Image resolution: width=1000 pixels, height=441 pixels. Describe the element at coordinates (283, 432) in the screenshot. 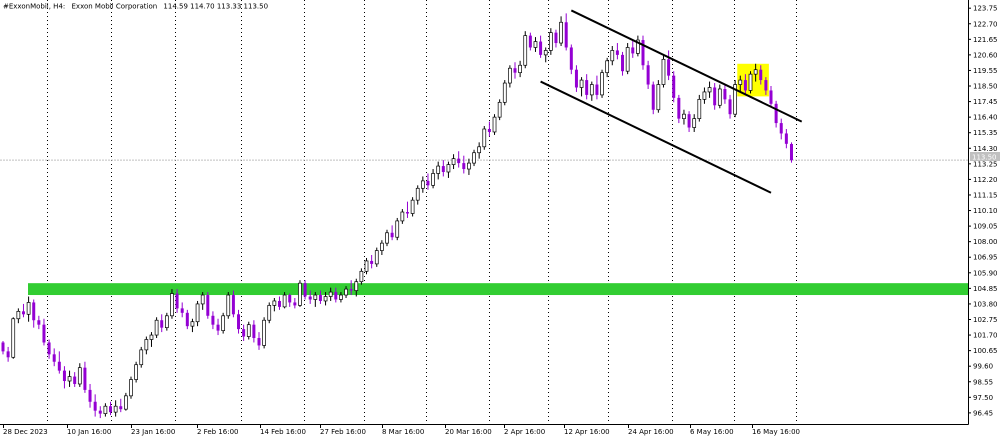

I see `x-tick-label: 14 Feb 16:00` at that location.